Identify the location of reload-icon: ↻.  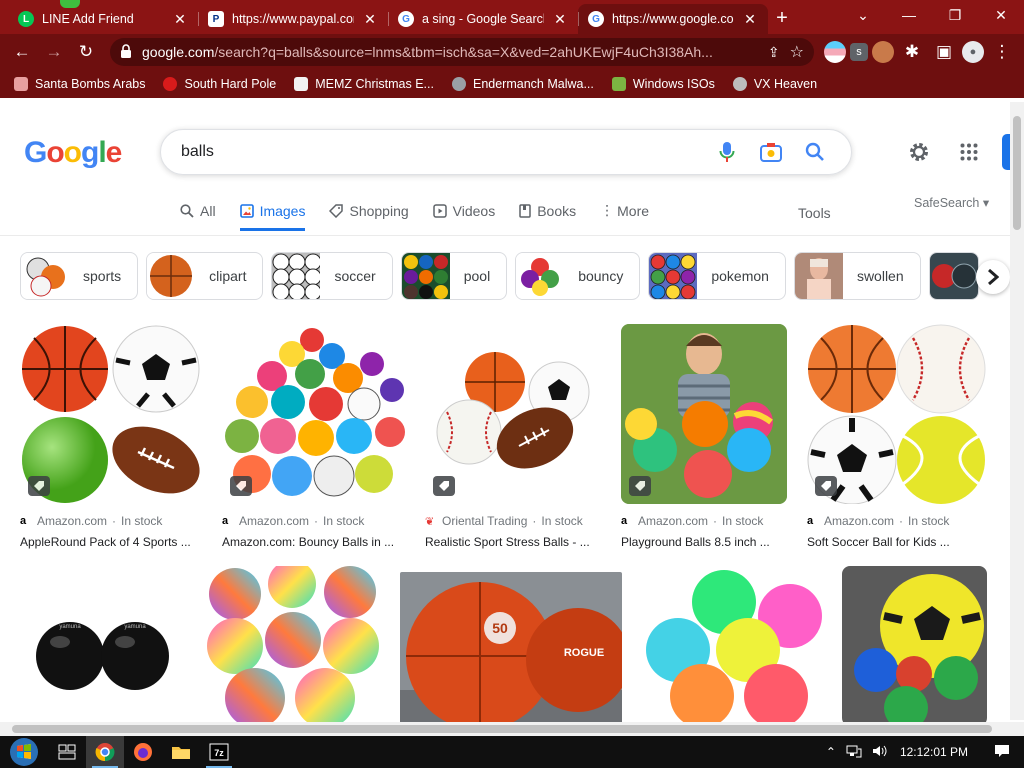
(86, 52).